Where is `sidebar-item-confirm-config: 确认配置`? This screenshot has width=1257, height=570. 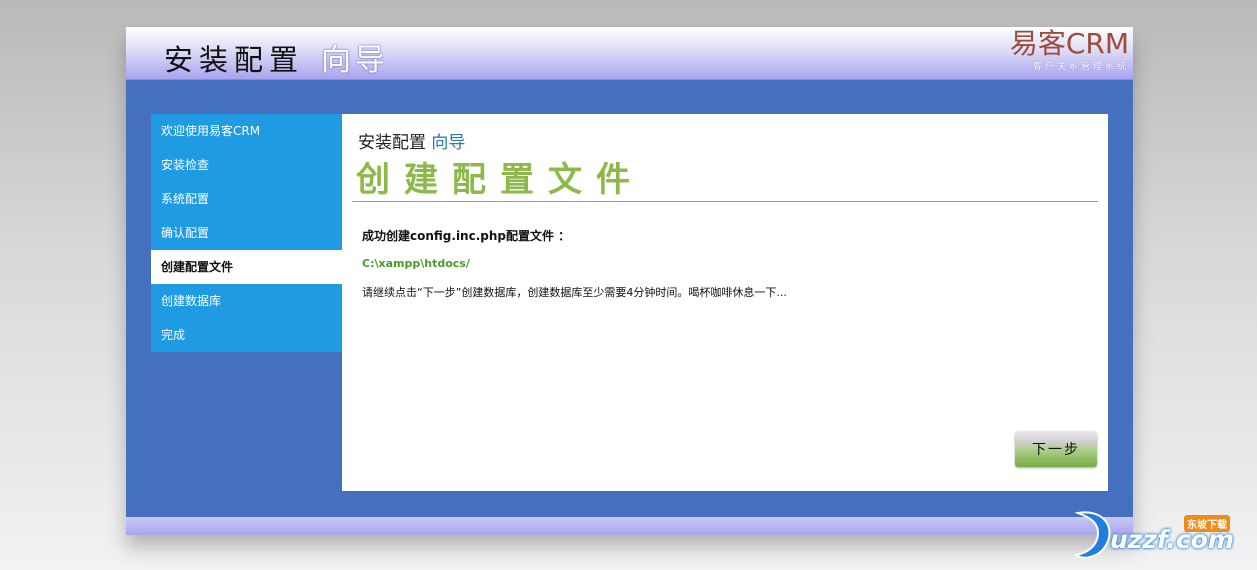
sidebar-item-confirm-config: 确认配置 is located at coordinates (246, 233).